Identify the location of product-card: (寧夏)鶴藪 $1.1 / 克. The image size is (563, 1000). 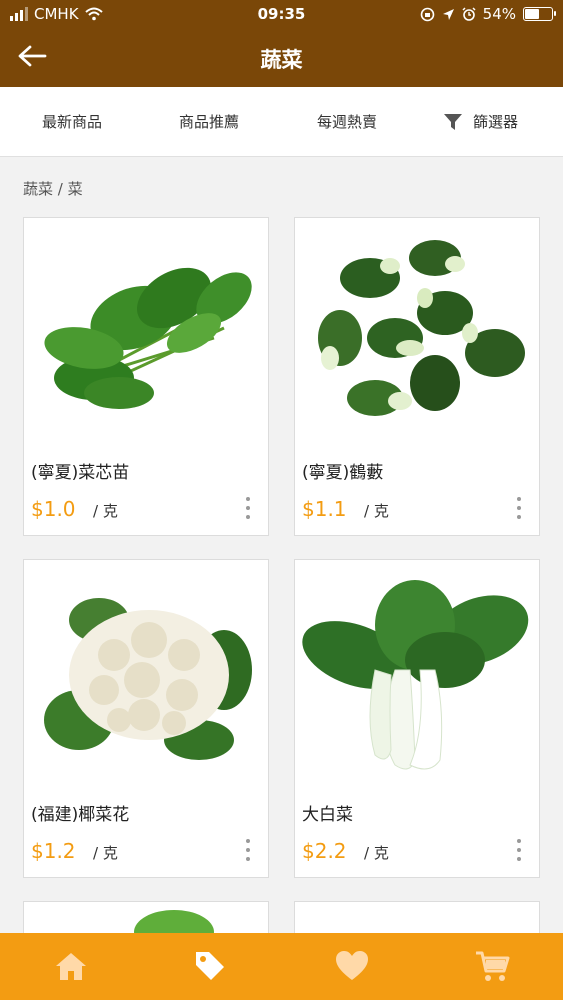
(417, 376).